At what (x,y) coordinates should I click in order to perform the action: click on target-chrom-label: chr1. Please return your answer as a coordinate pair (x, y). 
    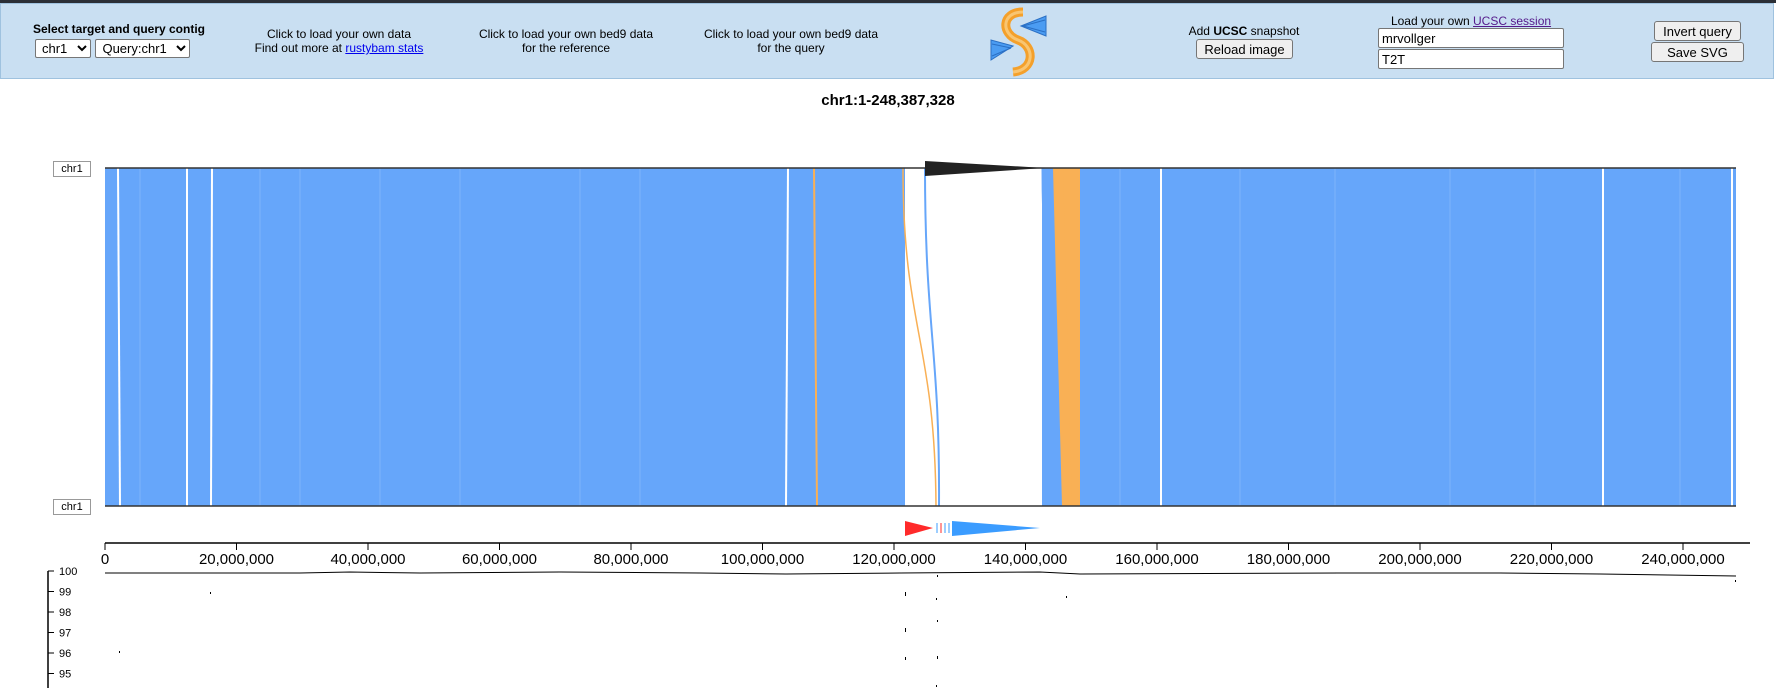
    Looking at the image, I should click on (72, 169).